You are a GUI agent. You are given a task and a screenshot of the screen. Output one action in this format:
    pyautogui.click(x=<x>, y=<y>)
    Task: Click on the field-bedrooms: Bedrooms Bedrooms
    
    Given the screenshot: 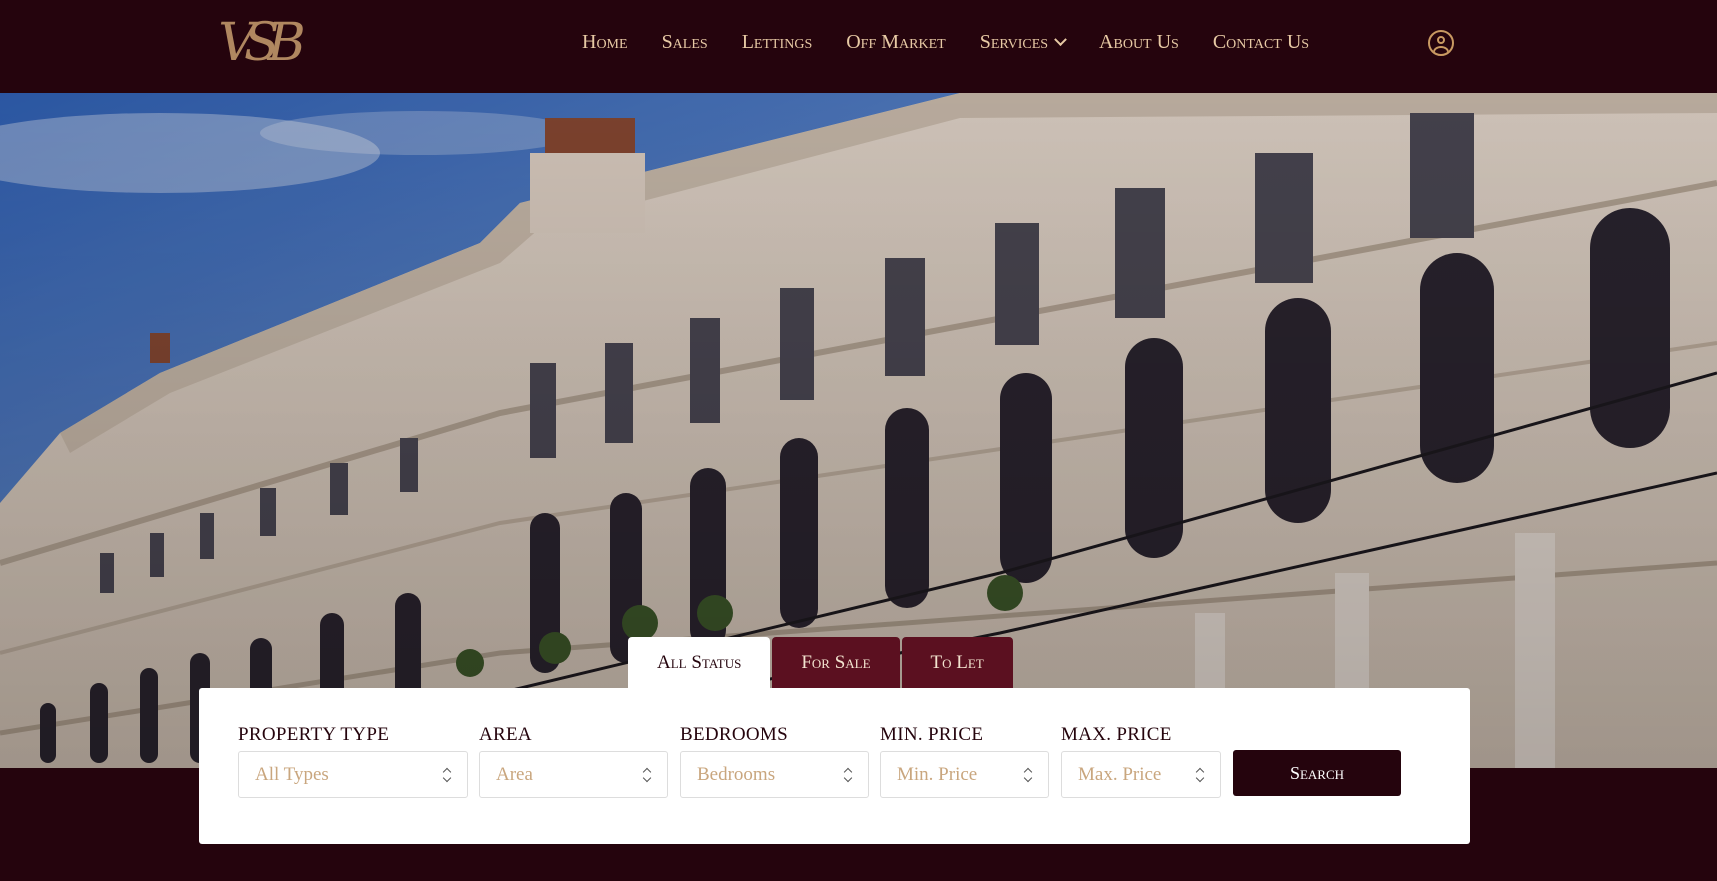 What is the action you would take?
    pyautogui.click(x=774, y=761)
    